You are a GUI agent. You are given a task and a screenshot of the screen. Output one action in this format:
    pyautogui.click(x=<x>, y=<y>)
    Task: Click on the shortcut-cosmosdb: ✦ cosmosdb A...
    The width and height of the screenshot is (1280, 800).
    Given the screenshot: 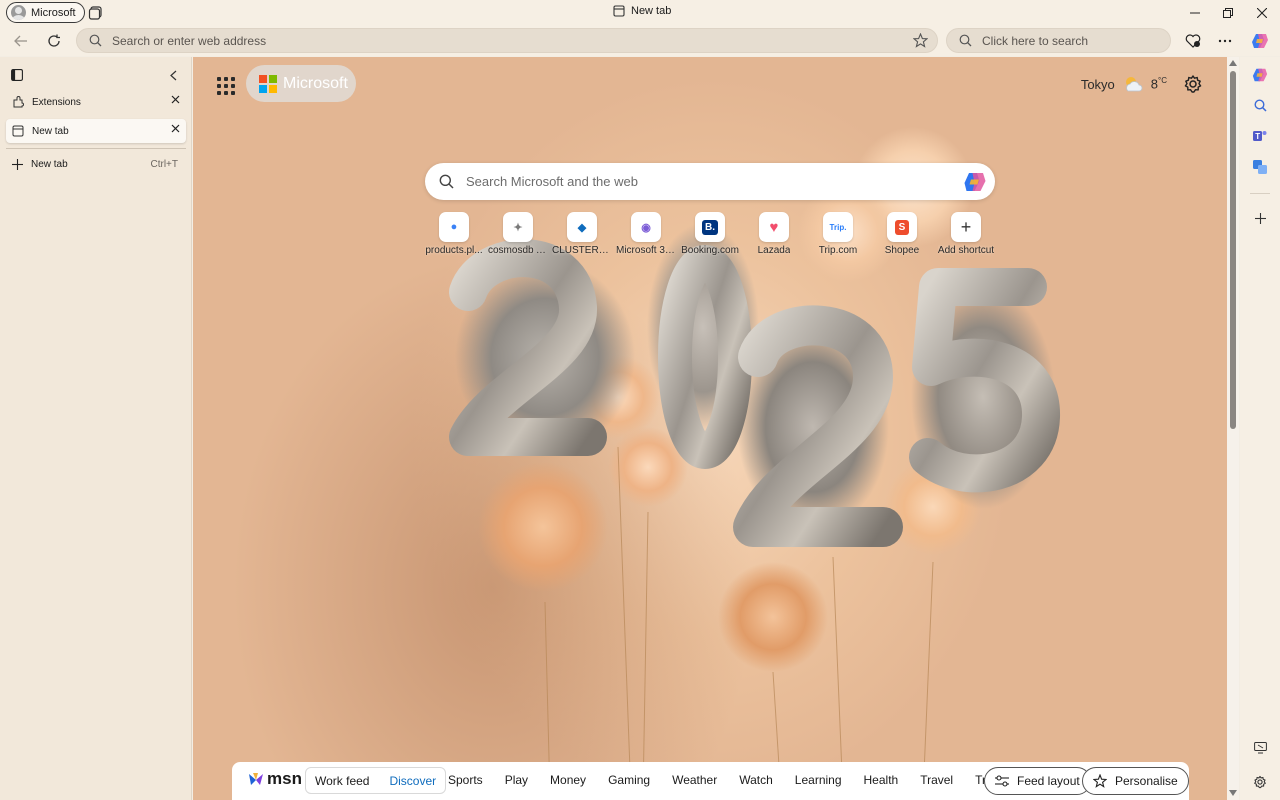 What is the action you would take?
    pyautogui.click(x=518, y=234)
    